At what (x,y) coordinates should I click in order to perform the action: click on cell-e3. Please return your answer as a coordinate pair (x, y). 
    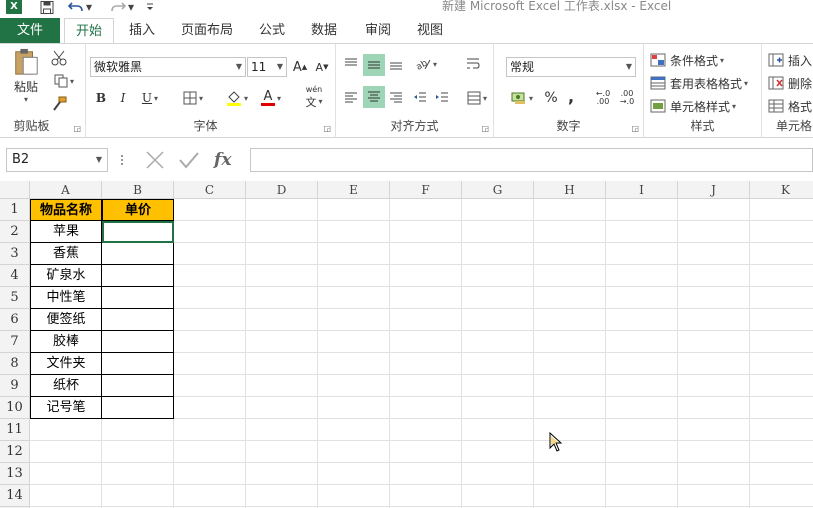
    Looking at the image, I should click on (354, 254).